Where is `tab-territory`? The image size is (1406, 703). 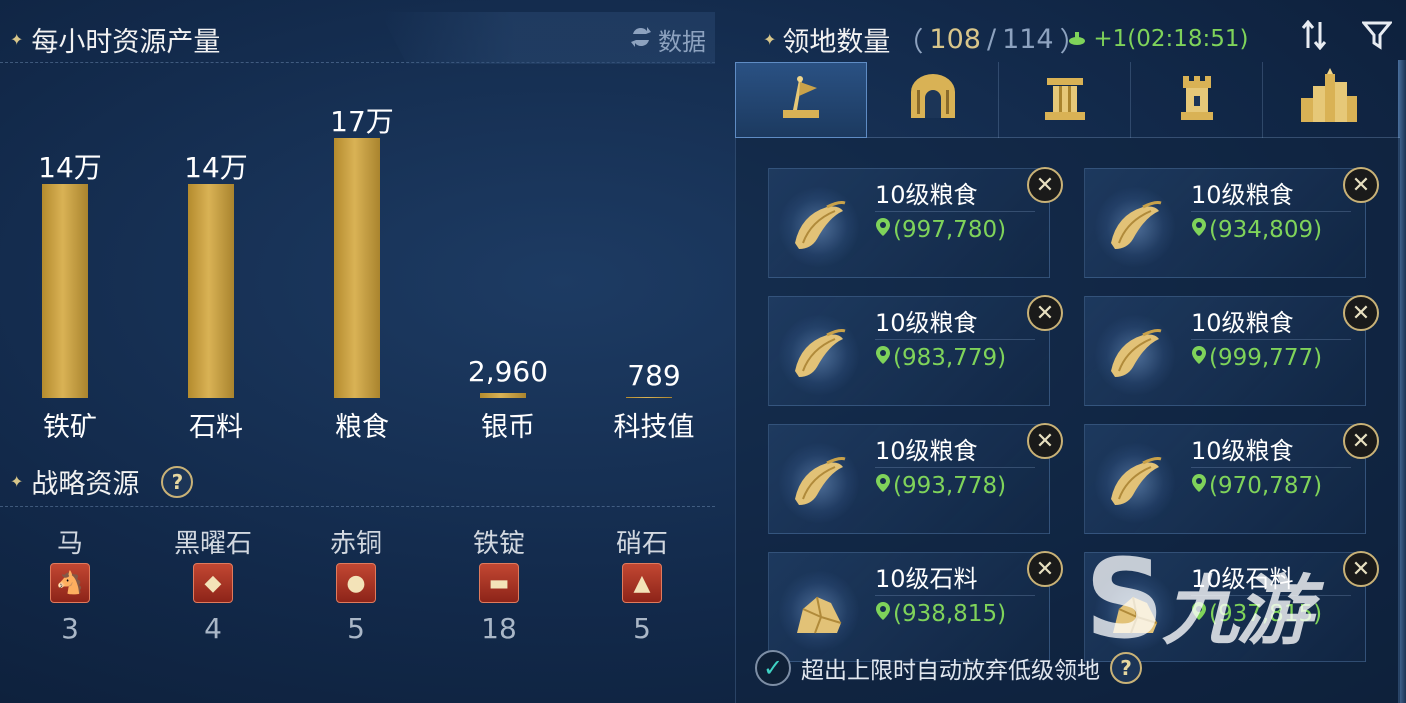
tab-territory is located at coordinates (801, 100).